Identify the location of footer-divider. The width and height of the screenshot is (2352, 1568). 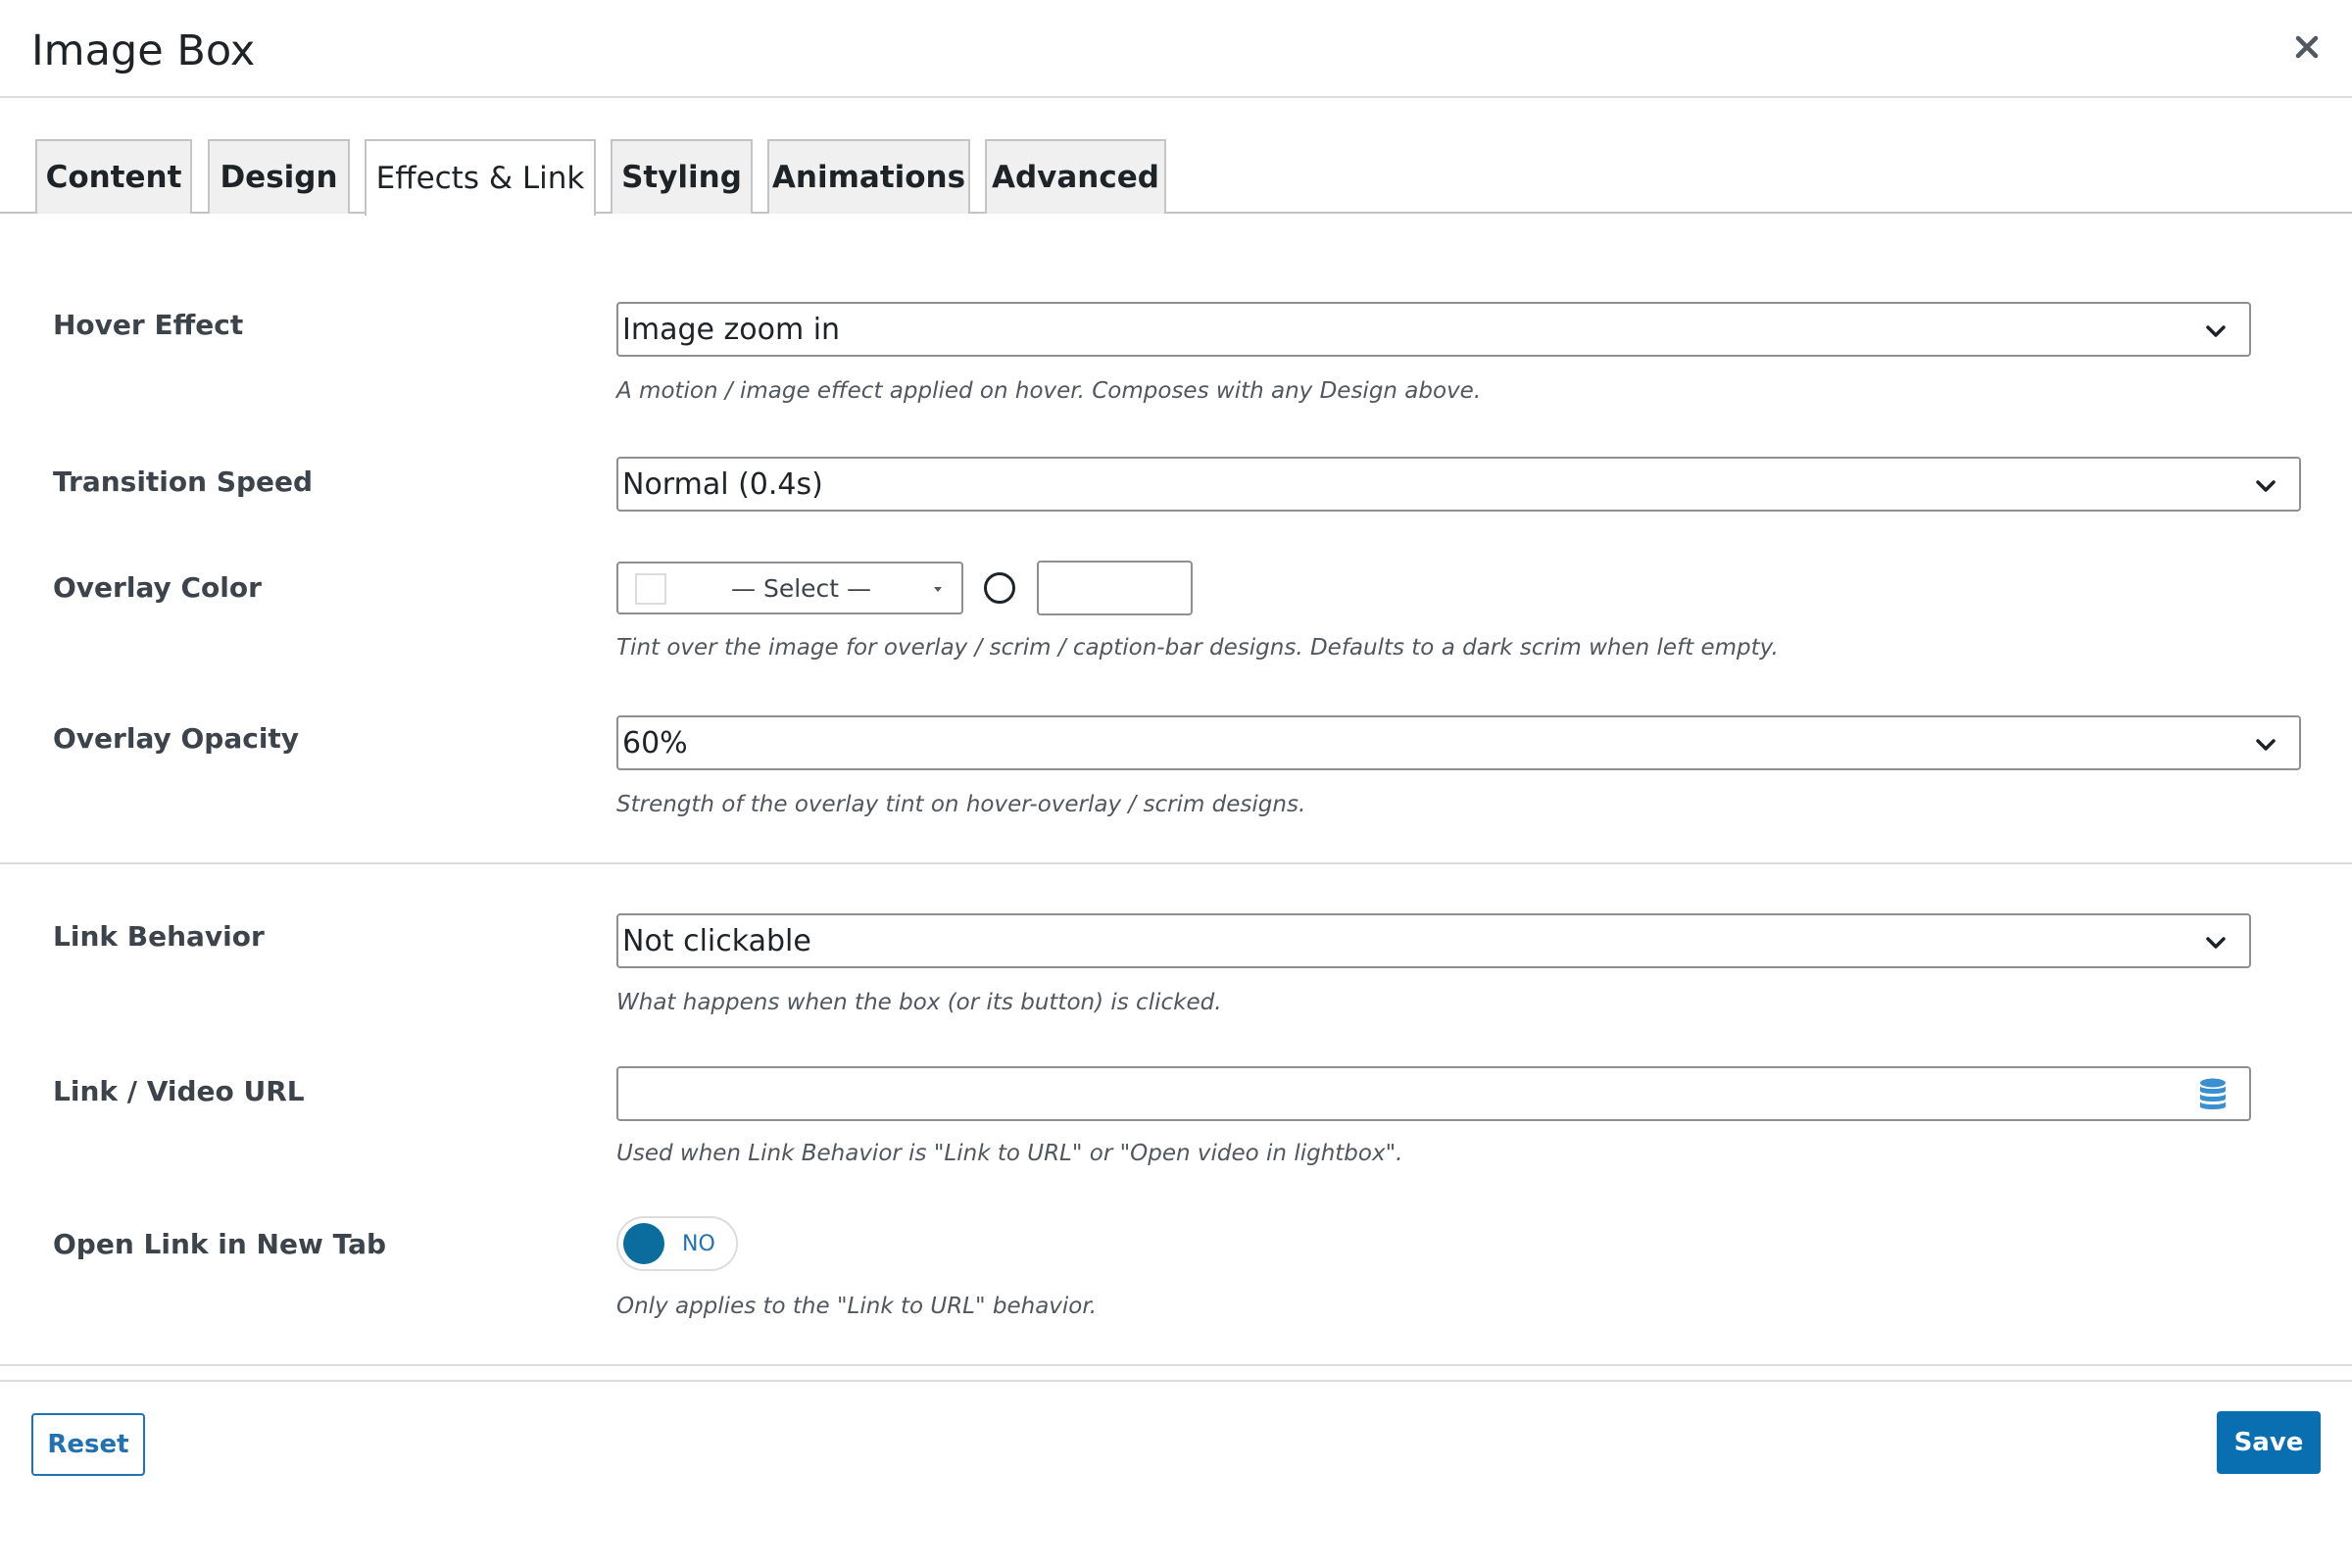
(1176, 1381).